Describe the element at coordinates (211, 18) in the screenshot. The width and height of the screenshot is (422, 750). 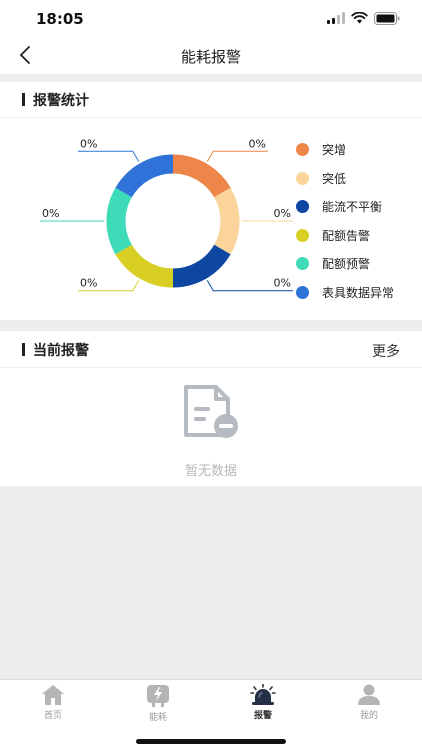
I see `status-bar: 18:05` at that location.